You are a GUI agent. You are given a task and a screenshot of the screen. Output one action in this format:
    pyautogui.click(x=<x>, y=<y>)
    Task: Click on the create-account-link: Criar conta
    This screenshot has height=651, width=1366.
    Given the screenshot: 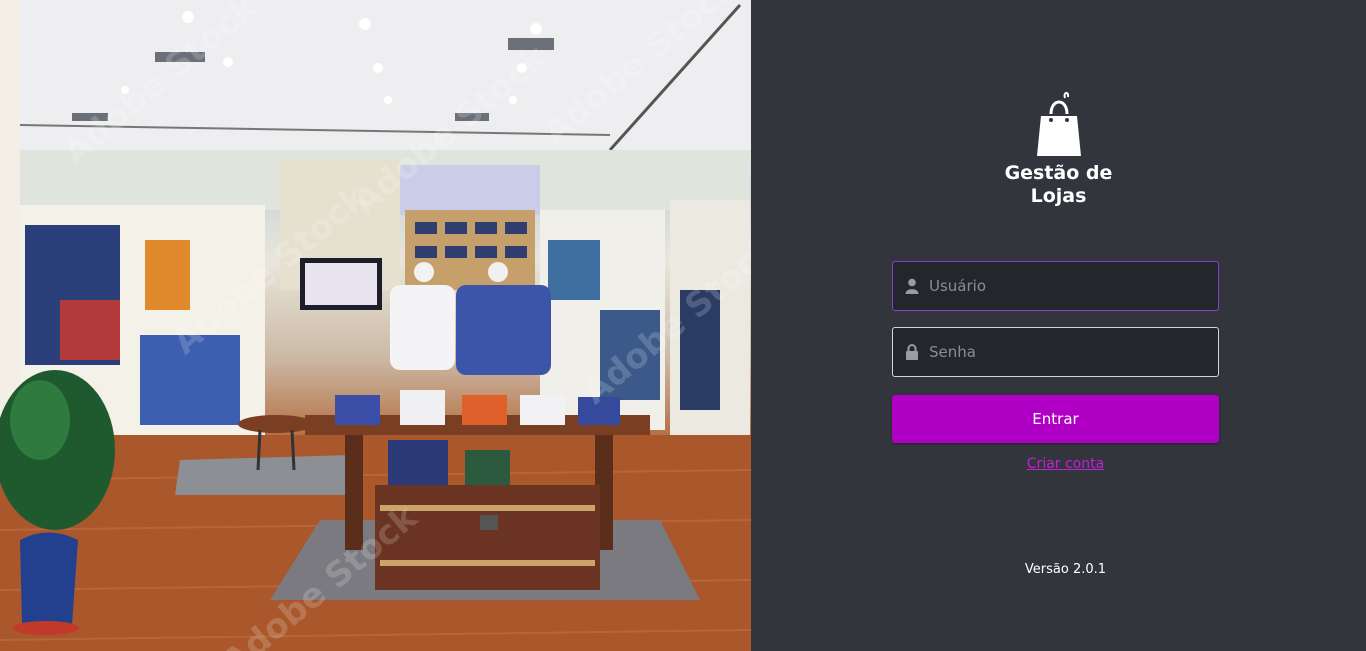 What is the action you would take?
    pyautogui.click(x=1065, y=464)
    